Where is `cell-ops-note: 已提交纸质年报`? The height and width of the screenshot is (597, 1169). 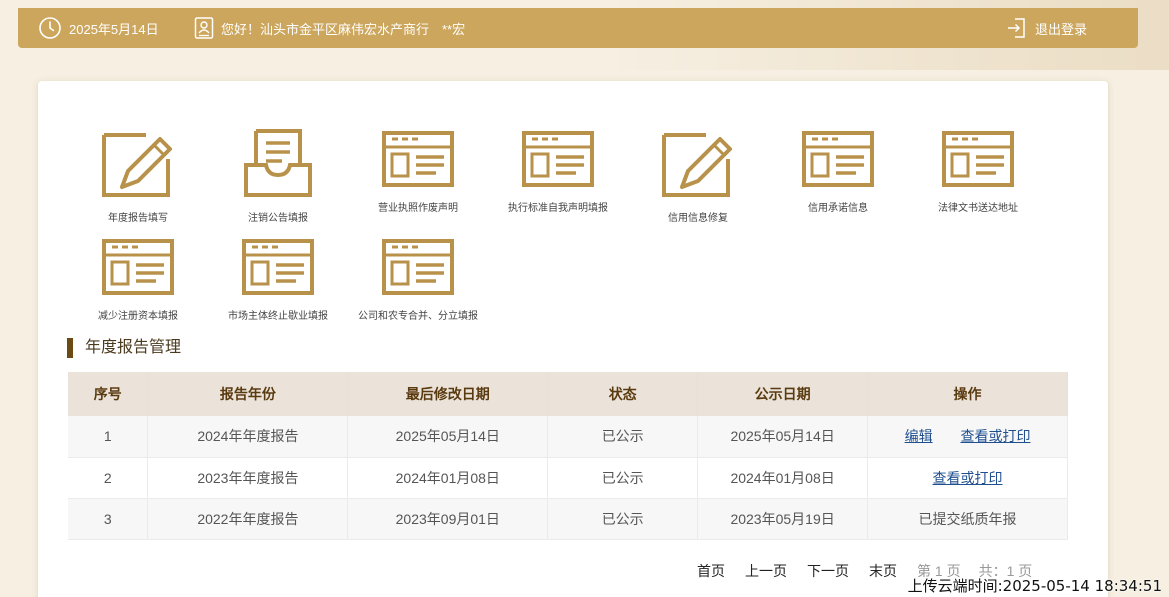 cell-ops-note: 已提交纸质年报 is located at coordinates (967, 519).